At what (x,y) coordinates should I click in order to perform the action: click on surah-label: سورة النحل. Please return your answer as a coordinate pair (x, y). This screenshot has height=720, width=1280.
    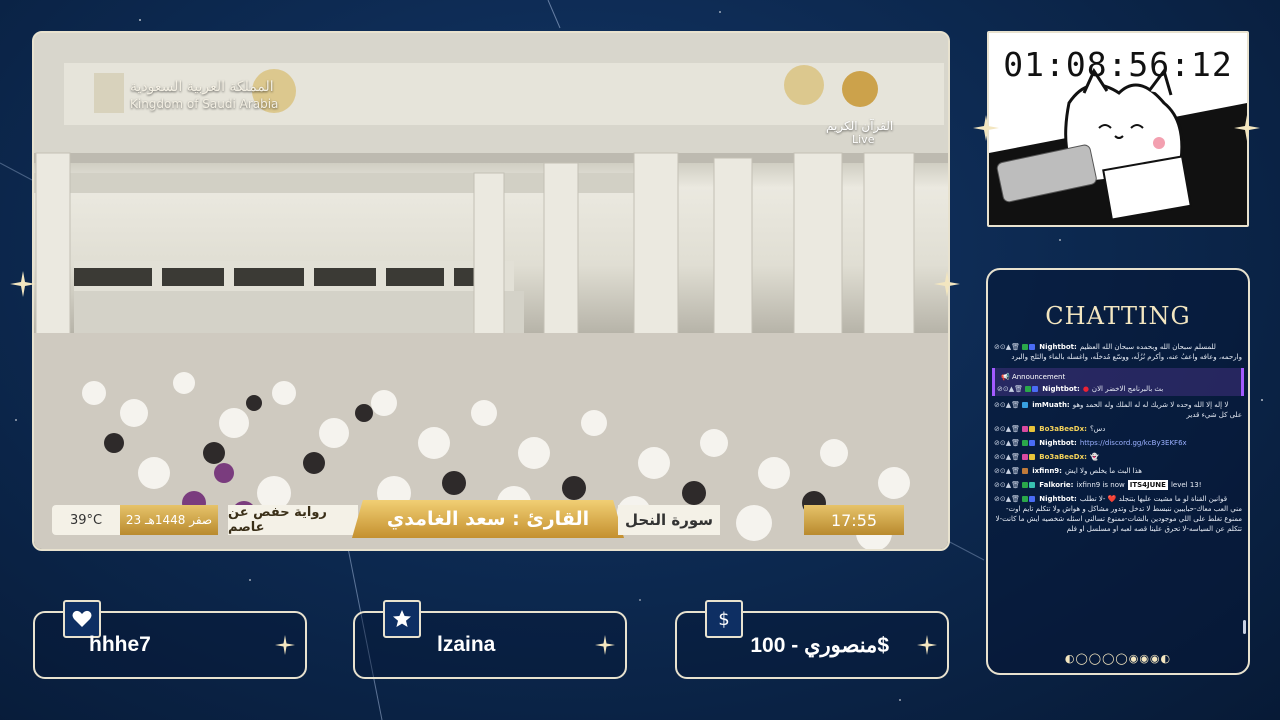
    Looking at the image, I should click on (669, 520).